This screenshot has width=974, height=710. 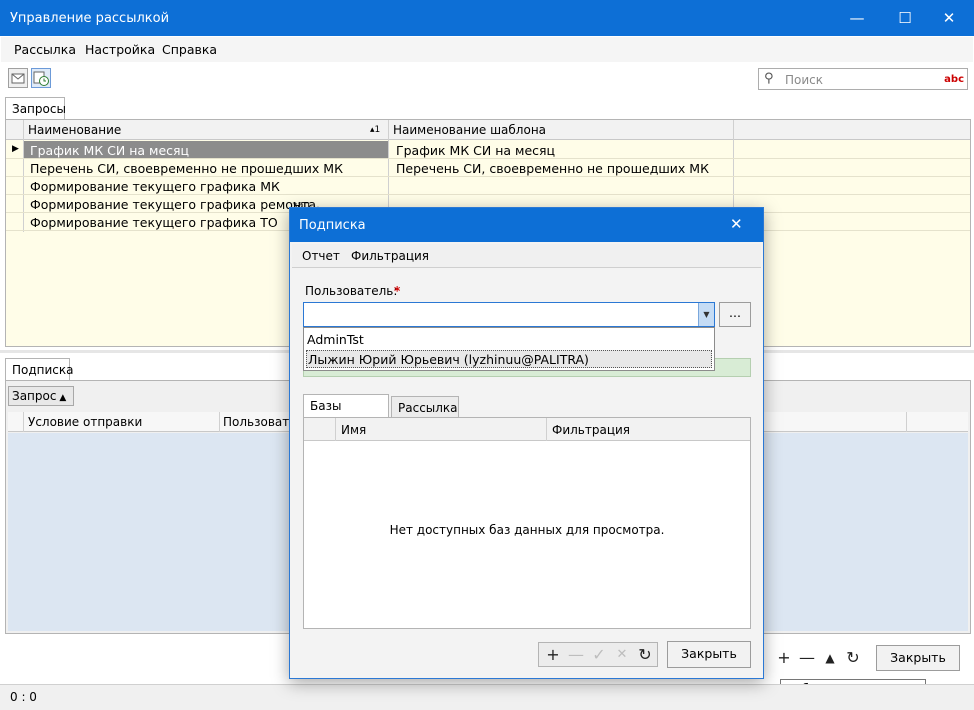 I want to click on cell-name: Формирование текущего графика МК, so click(x=155, y=186).